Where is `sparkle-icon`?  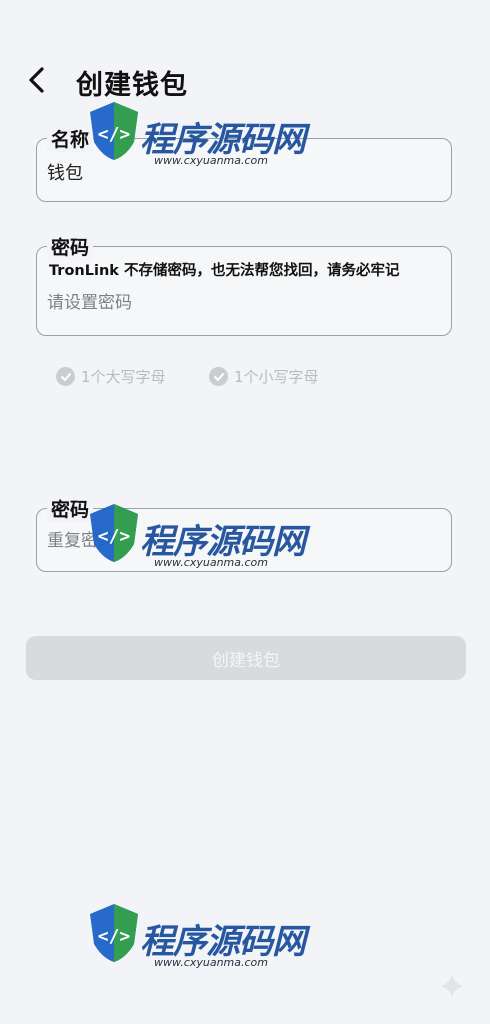 sparkle-icon is located at coordinates (452, 986).